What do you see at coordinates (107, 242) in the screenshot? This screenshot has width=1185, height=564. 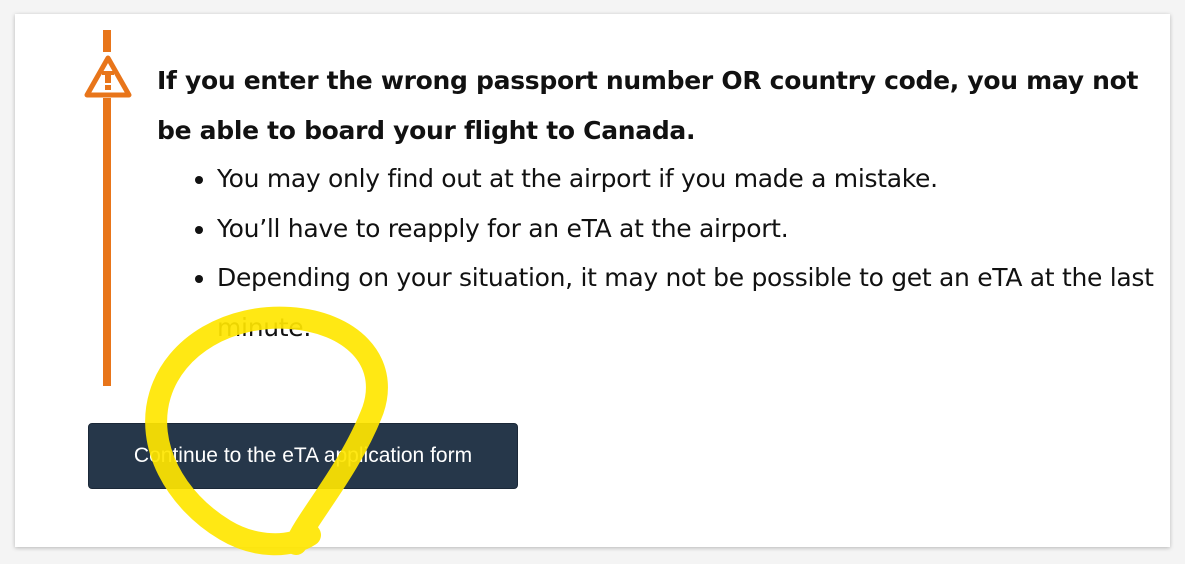 I see `alert-accent-bar` at bounding box center [107, 242].